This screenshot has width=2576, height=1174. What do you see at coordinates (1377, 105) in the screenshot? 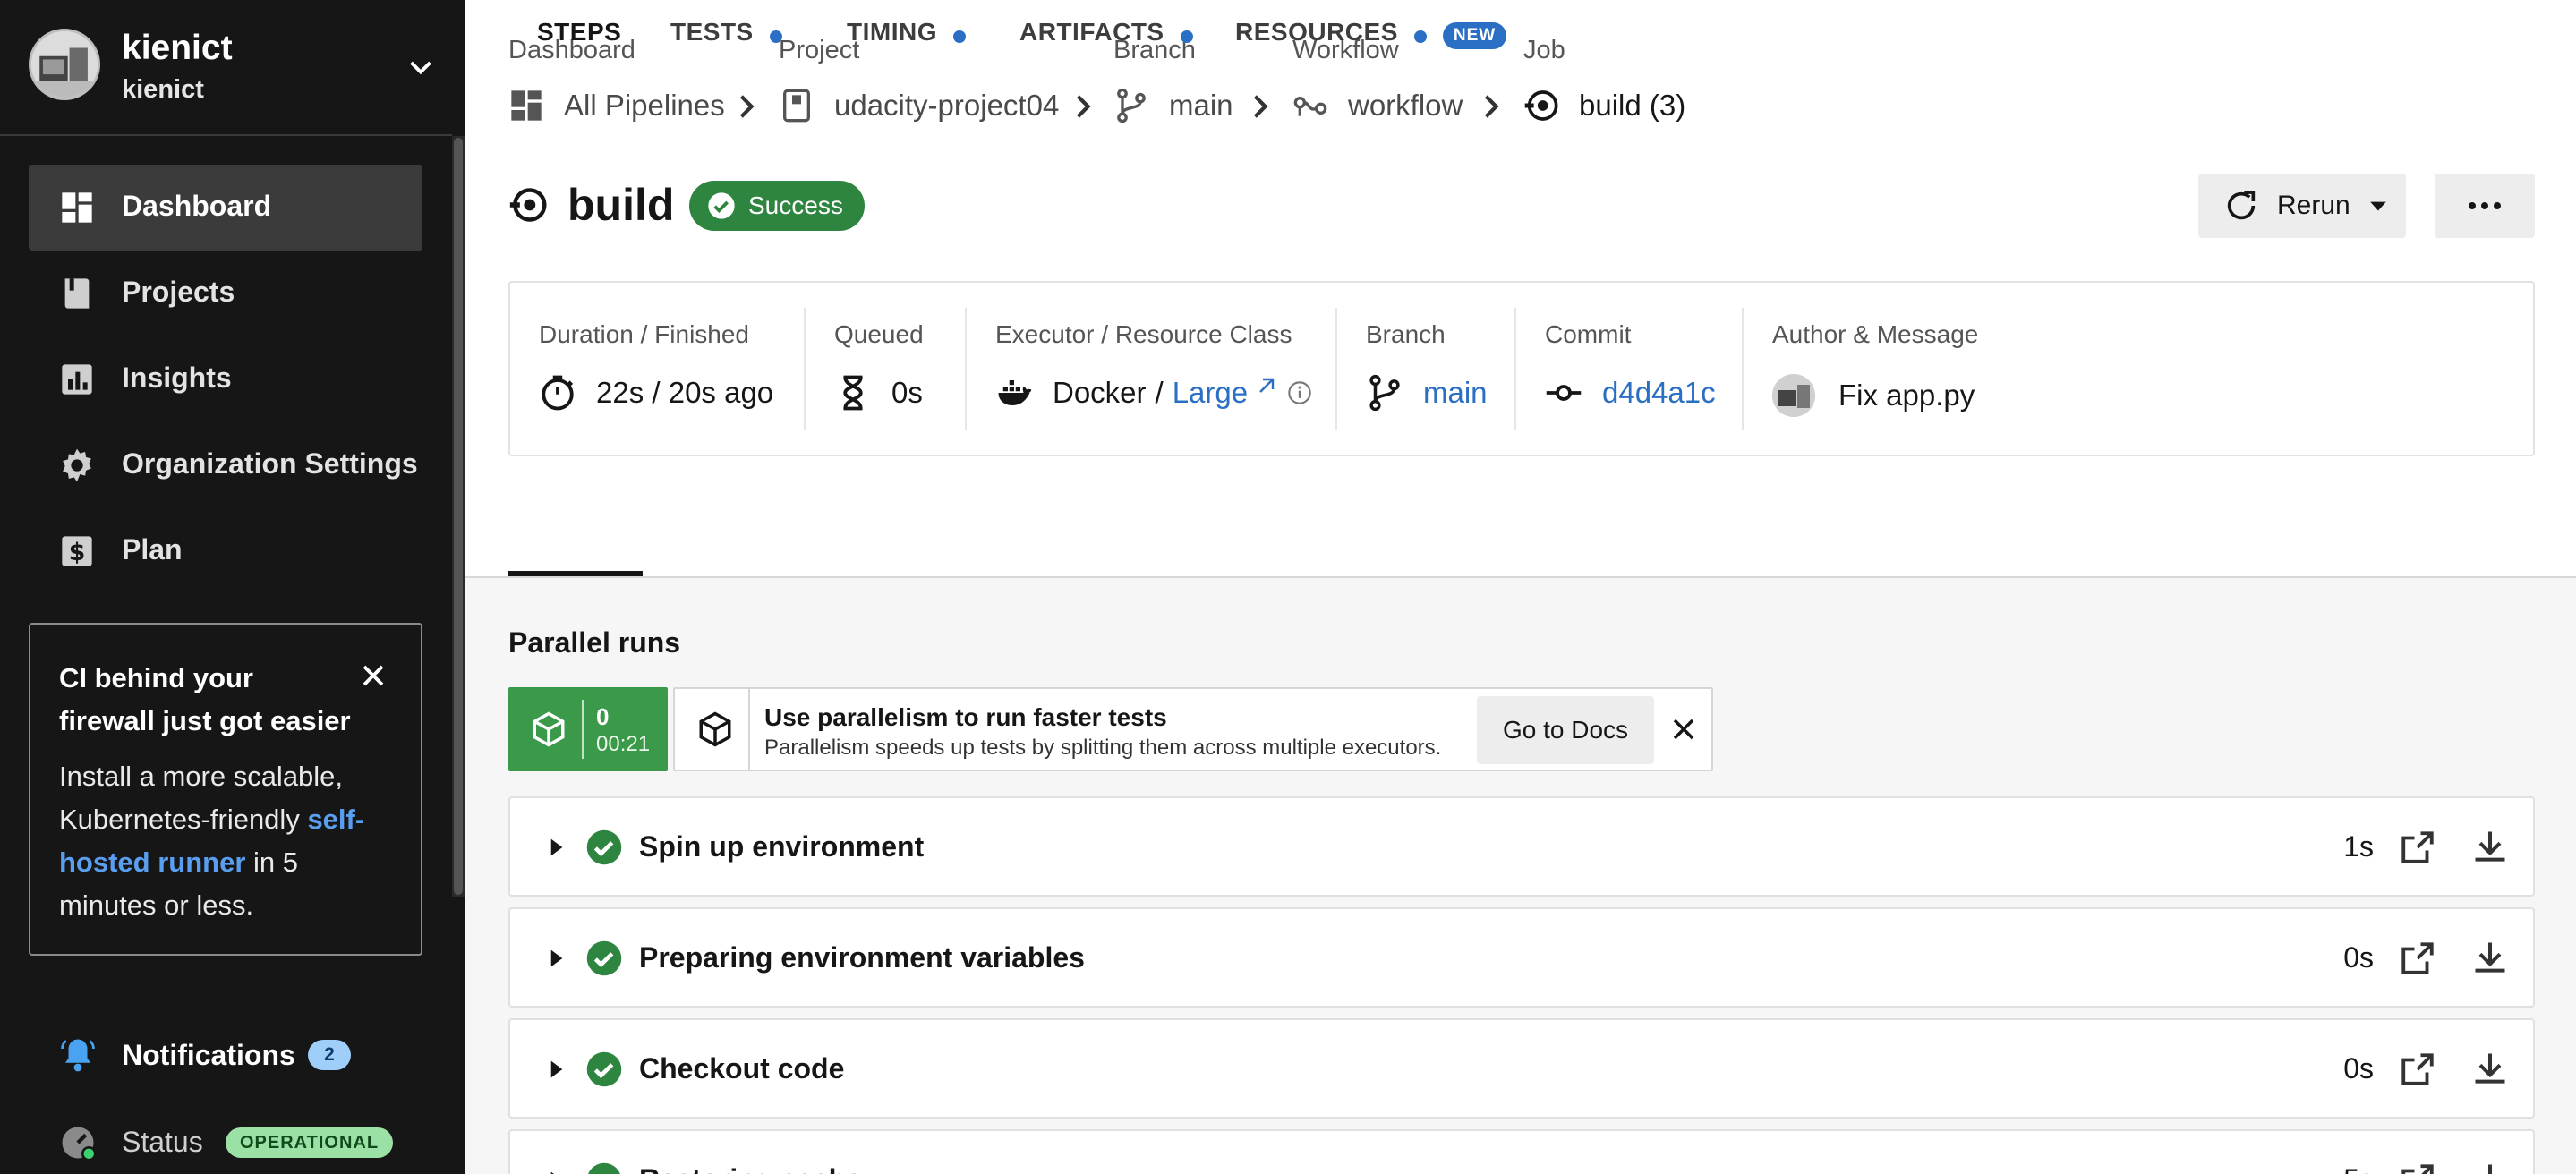
I see `breadcrumb-workflow-link: workflow` at bounding box center [1377, 105].